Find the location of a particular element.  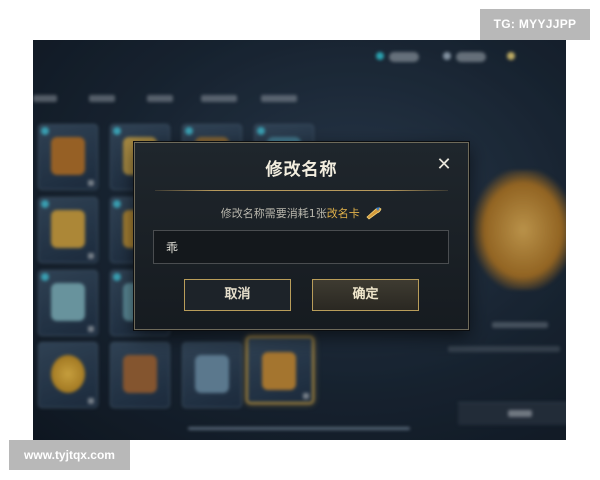

cost-hint-text: 修改名称需要消耗1张 is located at coordinates (273, 213).